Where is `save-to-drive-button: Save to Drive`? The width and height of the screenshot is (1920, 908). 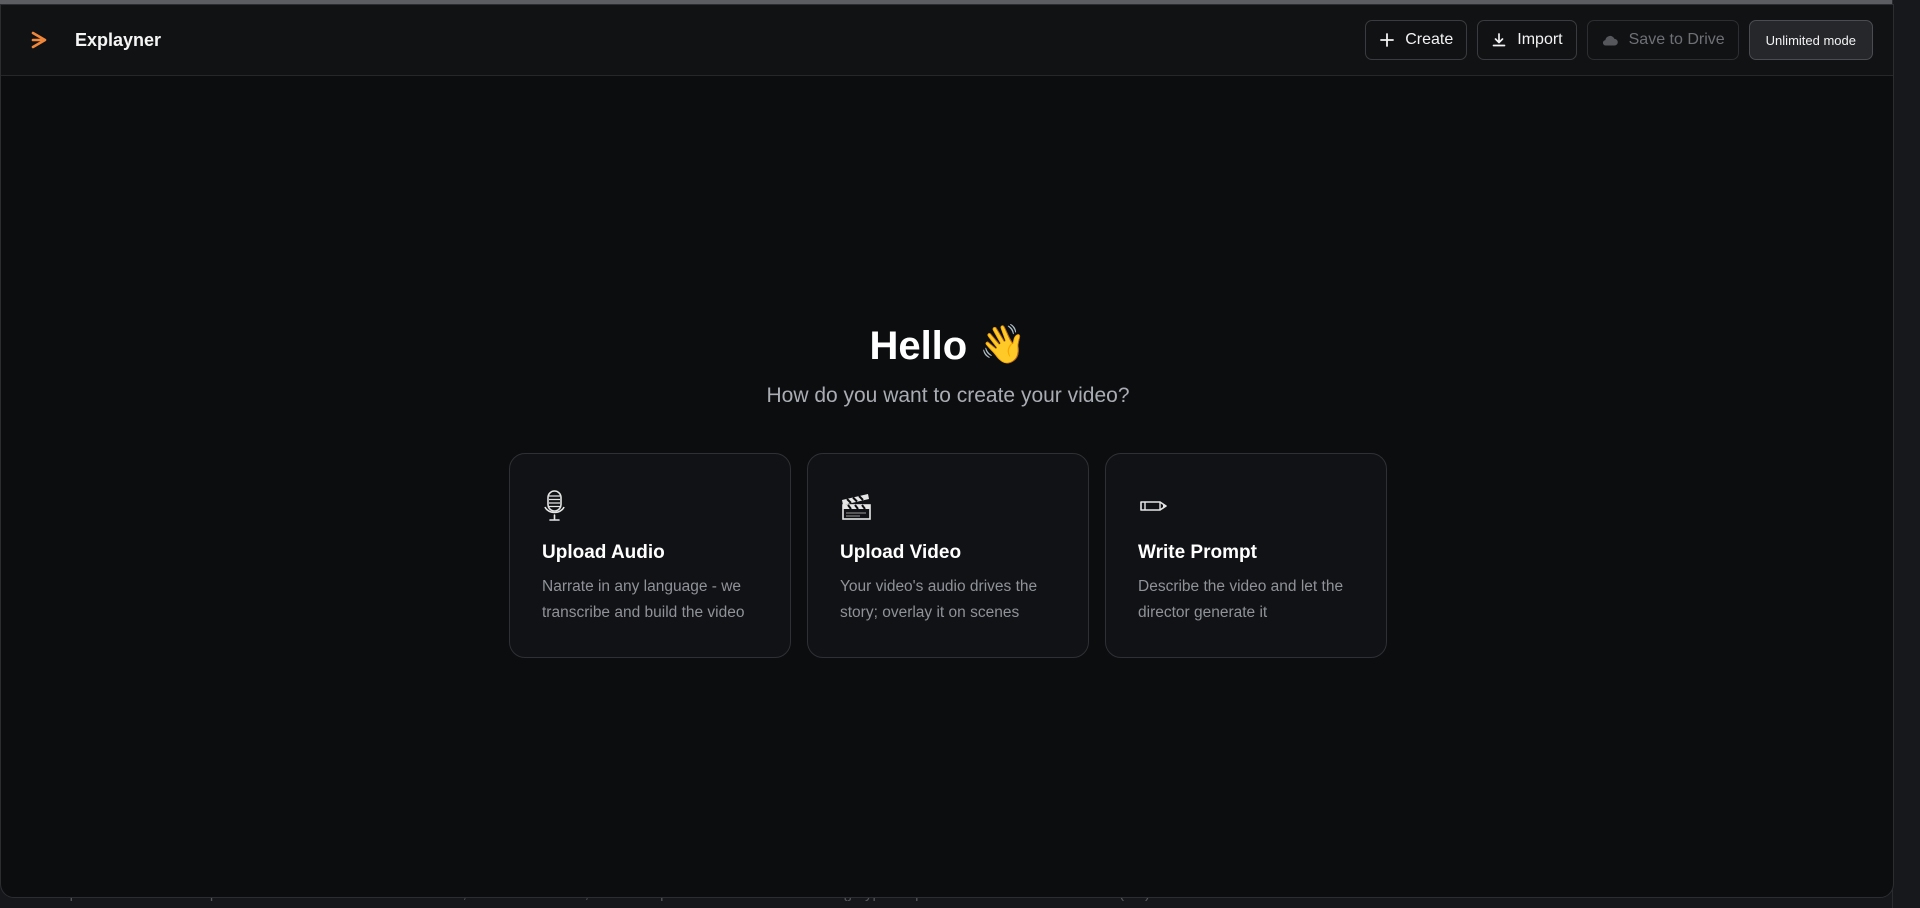 save-to-drive-button: Save to Drive is located at coordinates (1662, 40).